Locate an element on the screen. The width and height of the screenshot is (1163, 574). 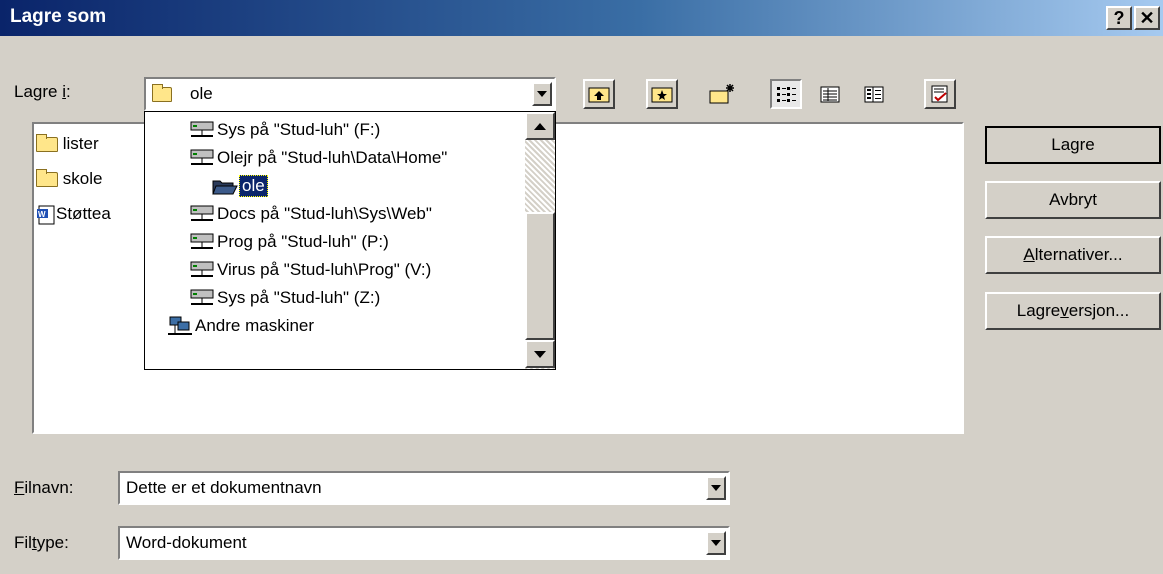
arrow-down-icon is located at coordinates (540, 354).